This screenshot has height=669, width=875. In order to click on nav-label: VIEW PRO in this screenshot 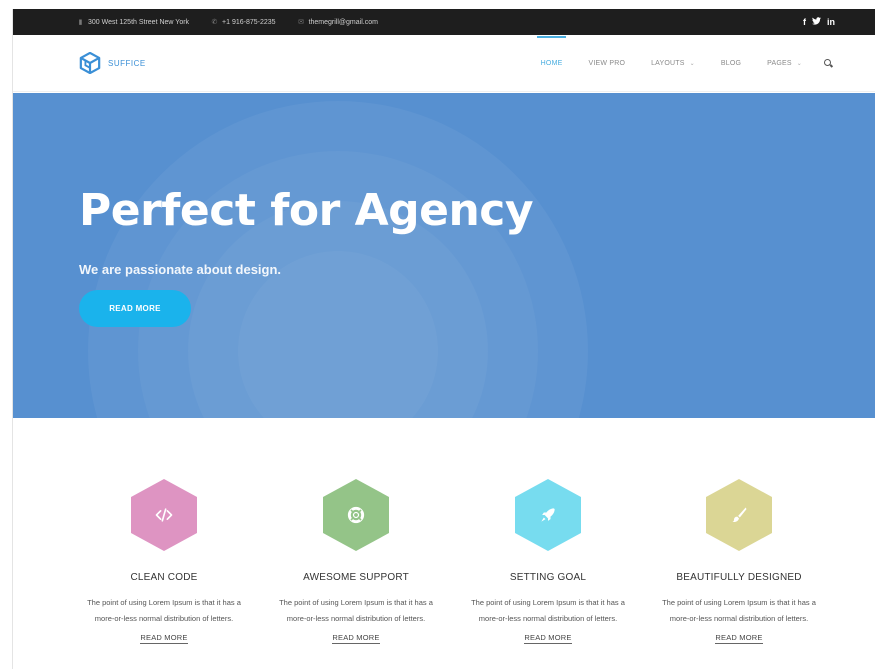, I will do `click(607, 63)`.